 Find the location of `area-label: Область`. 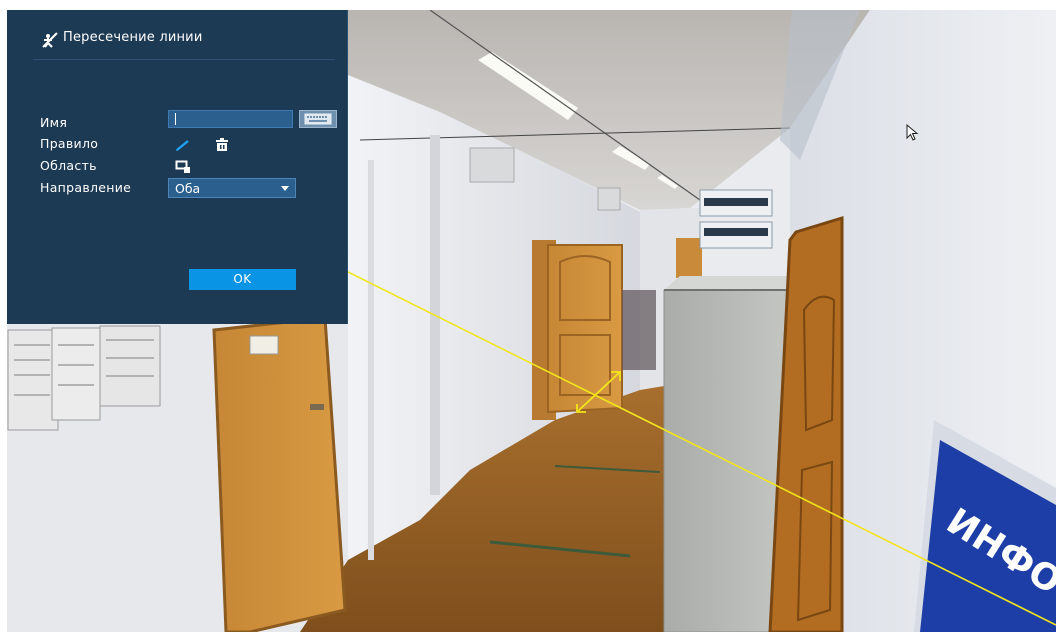

area-label: Область is located at coordinates (68, 165).